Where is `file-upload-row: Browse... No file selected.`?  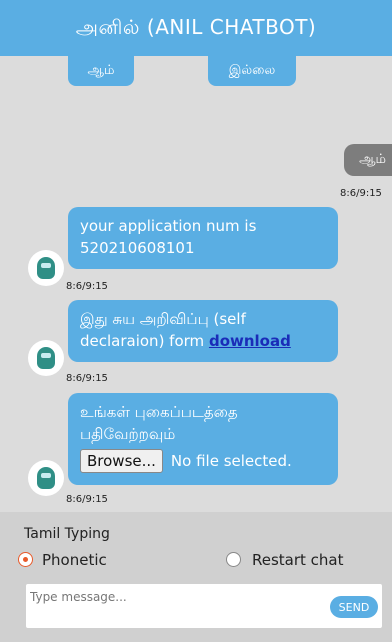 file-upload-row: Browse... No file selected. is located at coordinates (203, 461).